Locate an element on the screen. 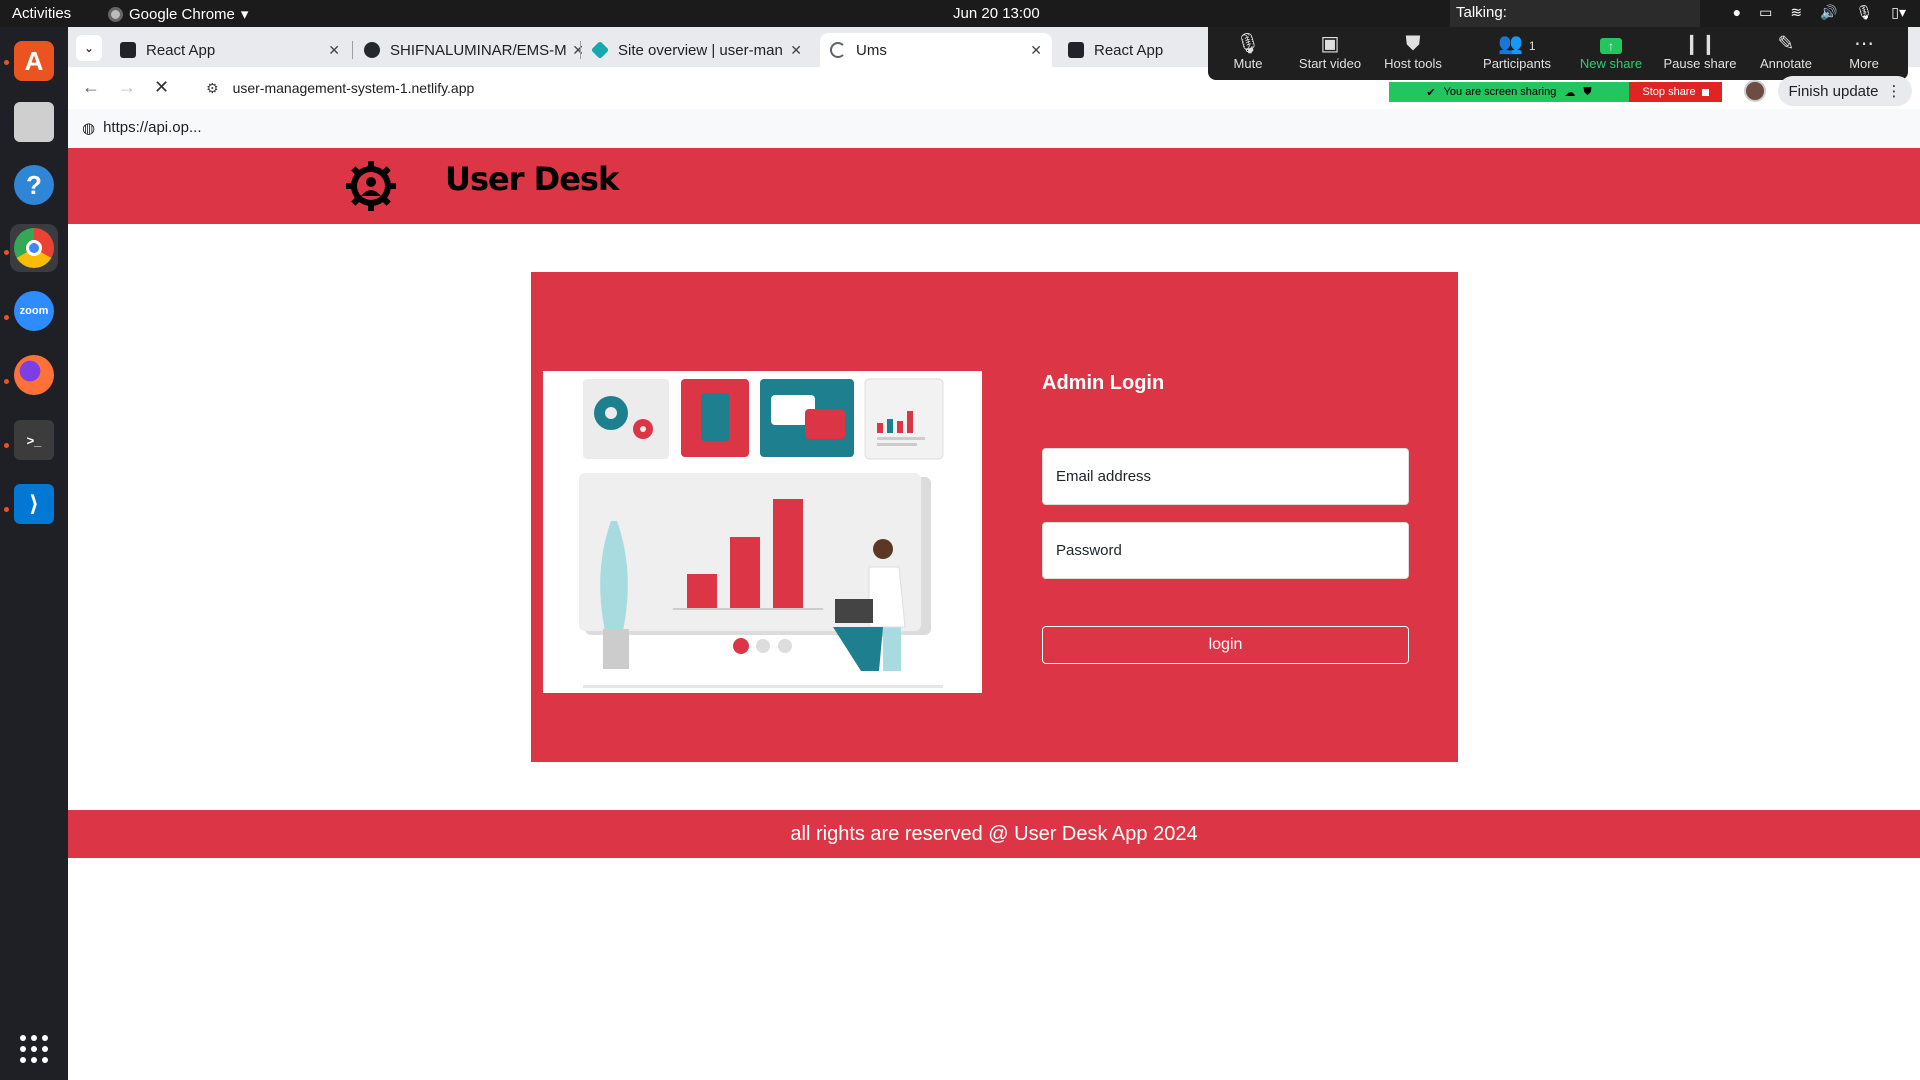  dock-app-center: A is located at coordinates (34, 61).